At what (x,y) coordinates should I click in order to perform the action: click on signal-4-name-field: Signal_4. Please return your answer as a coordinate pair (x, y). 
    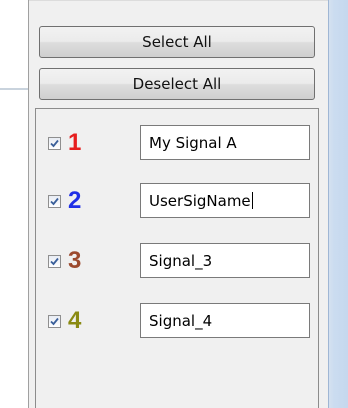
    Looking at the image, I should click on (225, 320).